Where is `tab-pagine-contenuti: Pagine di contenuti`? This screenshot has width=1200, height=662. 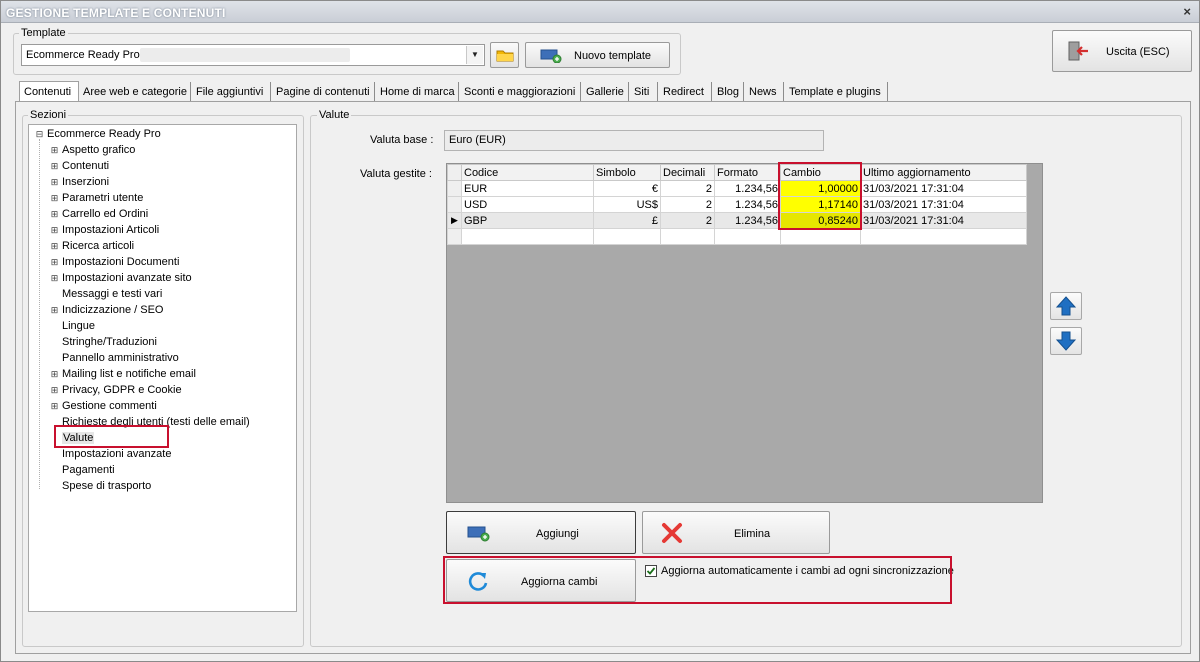 tab-pagine-contenuti: Pagine di contenuti is located at coordinates (323, 92).